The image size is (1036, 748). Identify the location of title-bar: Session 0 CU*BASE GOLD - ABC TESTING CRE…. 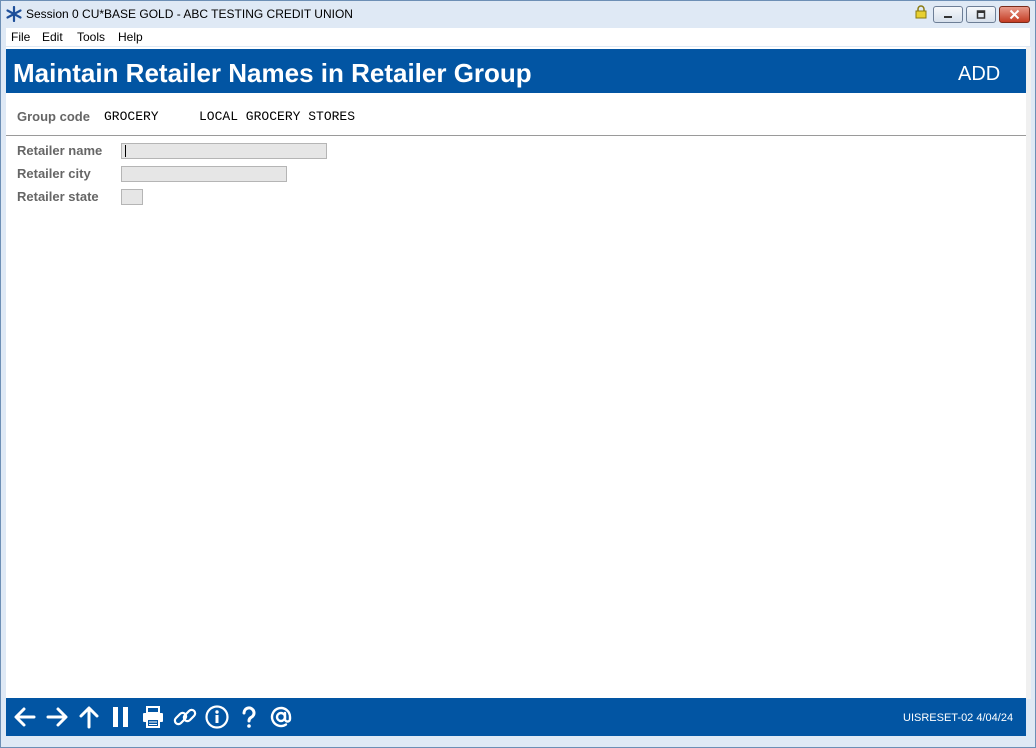
(518, 14).